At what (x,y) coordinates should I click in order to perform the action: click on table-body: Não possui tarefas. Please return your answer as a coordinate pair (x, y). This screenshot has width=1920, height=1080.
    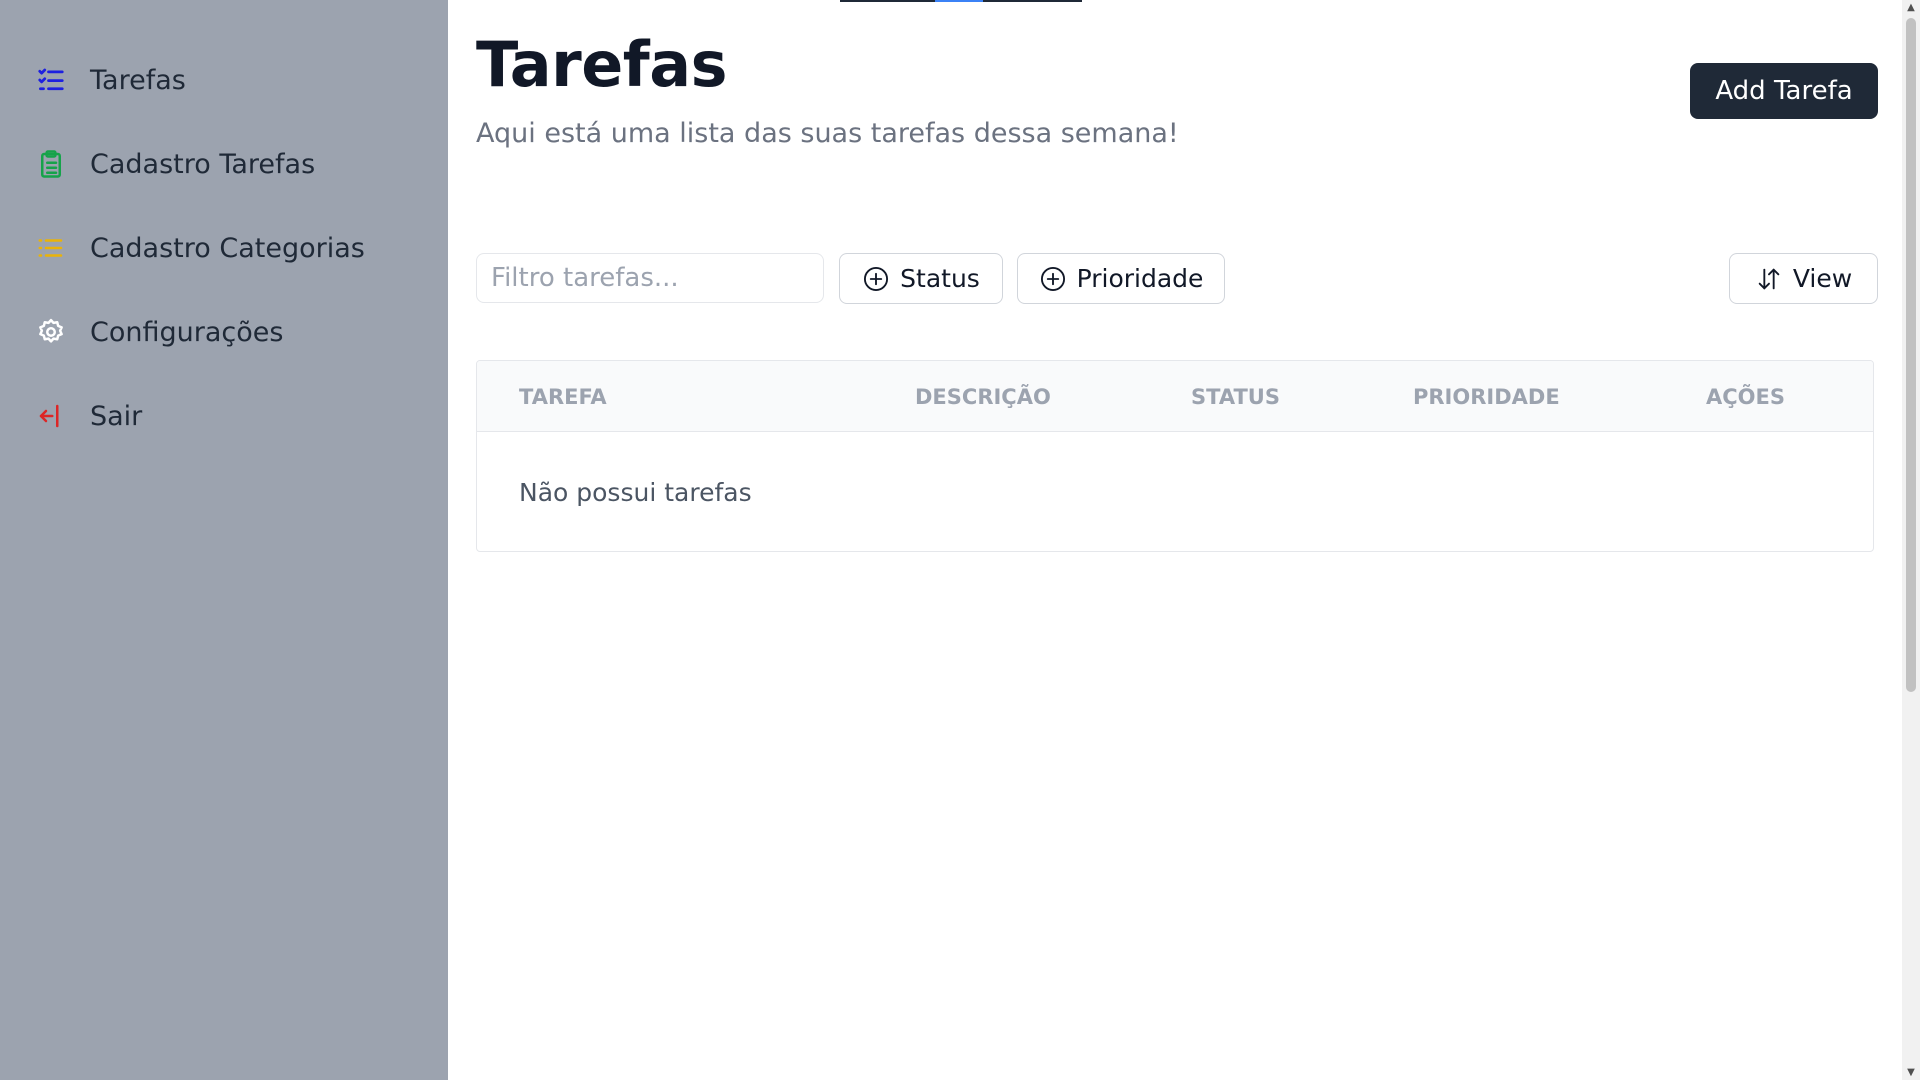
    Looking at the image, I should click on (1175, 491).